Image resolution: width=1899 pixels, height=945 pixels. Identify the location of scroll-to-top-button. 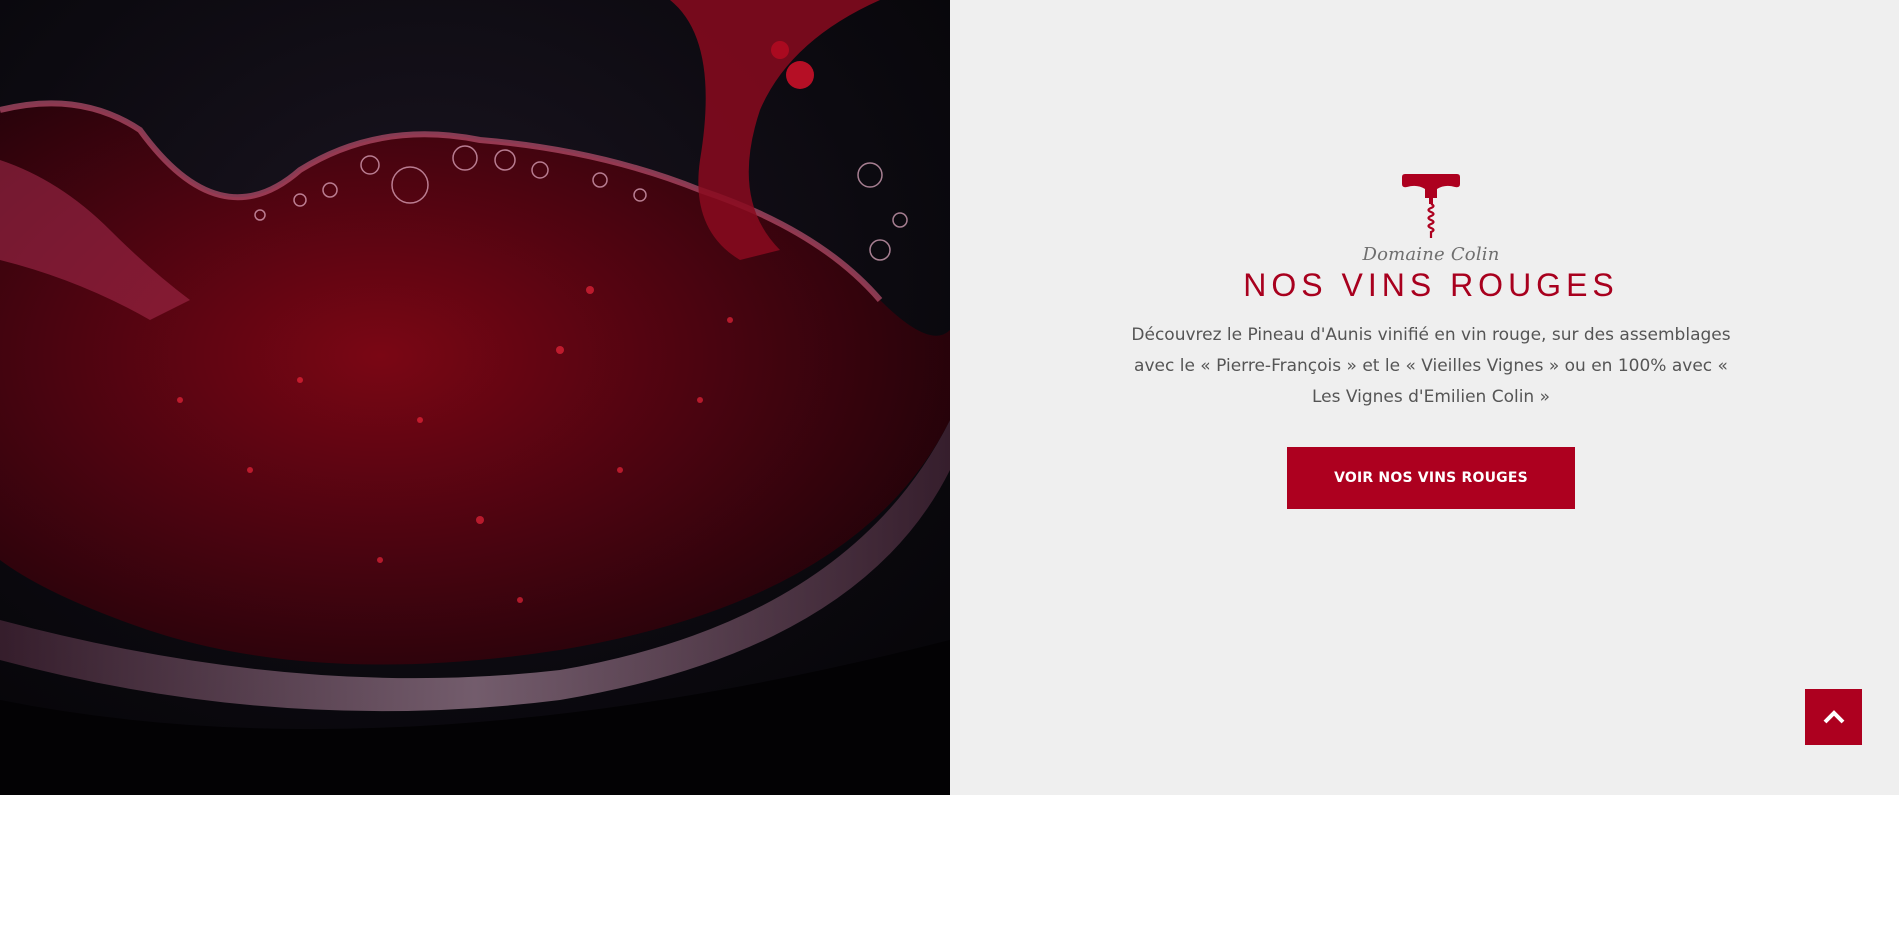
(1833, 717).